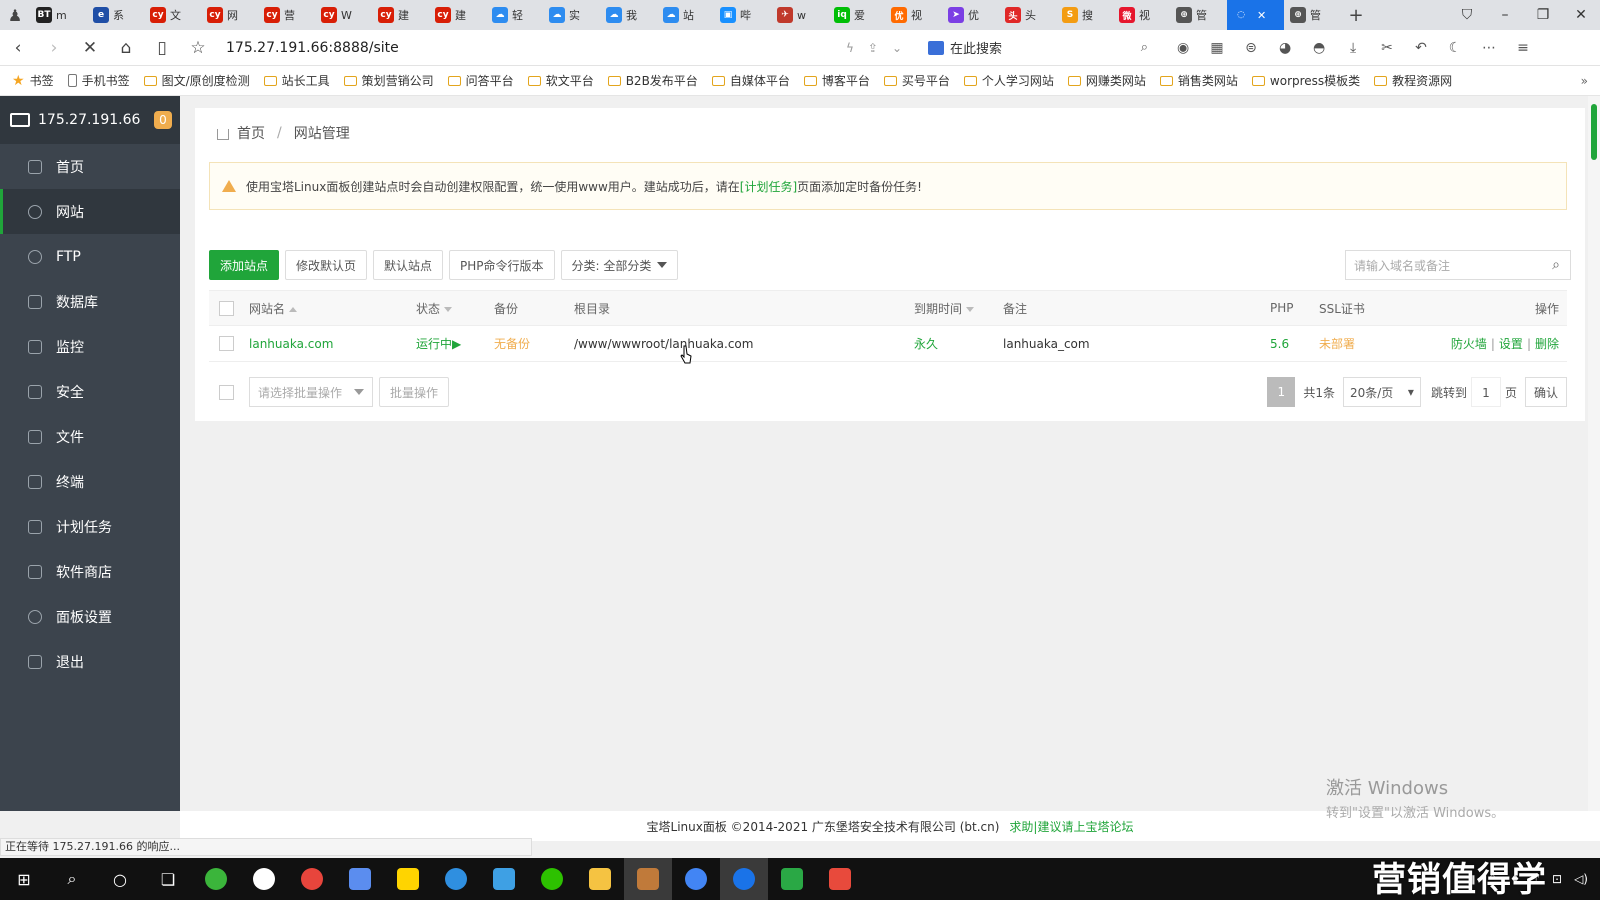 The height and width of the screenshot is (900, 1600). Describe the element at coordinates (1485, 392) in the screenshot. I see `jump-page-input: 1` at that location.